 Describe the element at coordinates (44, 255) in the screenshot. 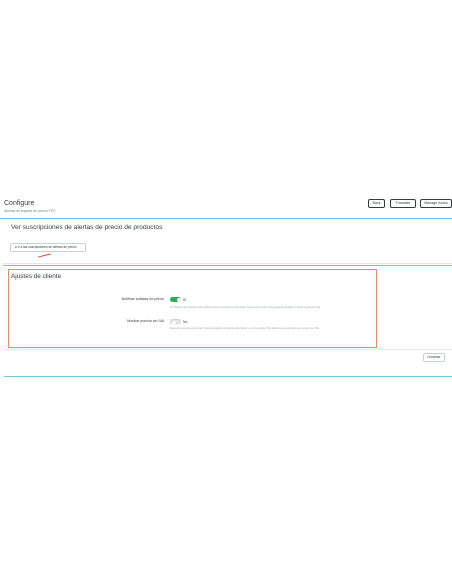

I see `annotation-underline` at that location.